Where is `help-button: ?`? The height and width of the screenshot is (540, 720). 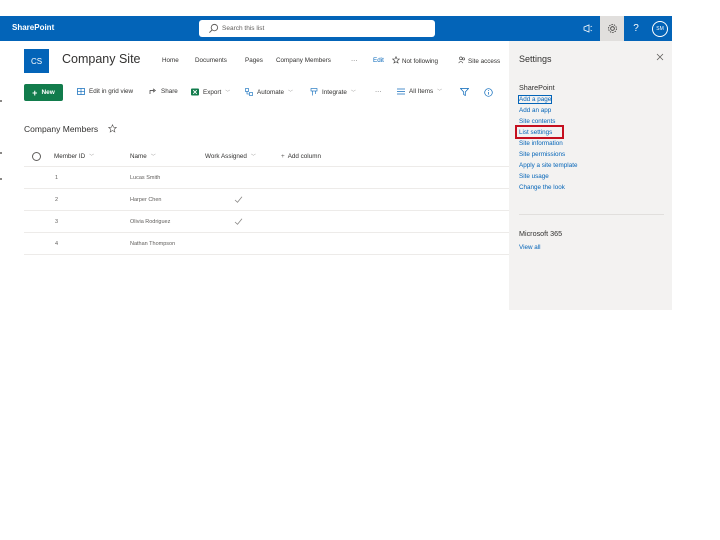 help-button: ? is located at coordinates (636, 28).